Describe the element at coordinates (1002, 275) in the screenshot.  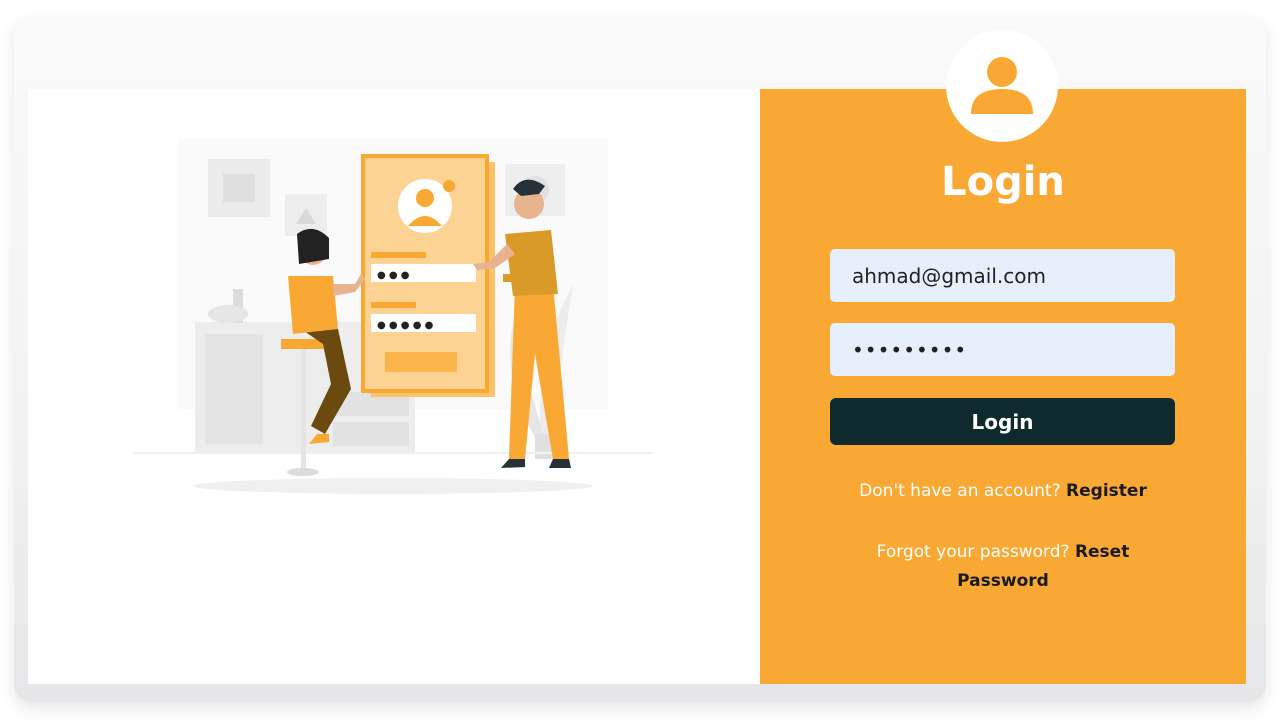
I see `email-input` at that location.